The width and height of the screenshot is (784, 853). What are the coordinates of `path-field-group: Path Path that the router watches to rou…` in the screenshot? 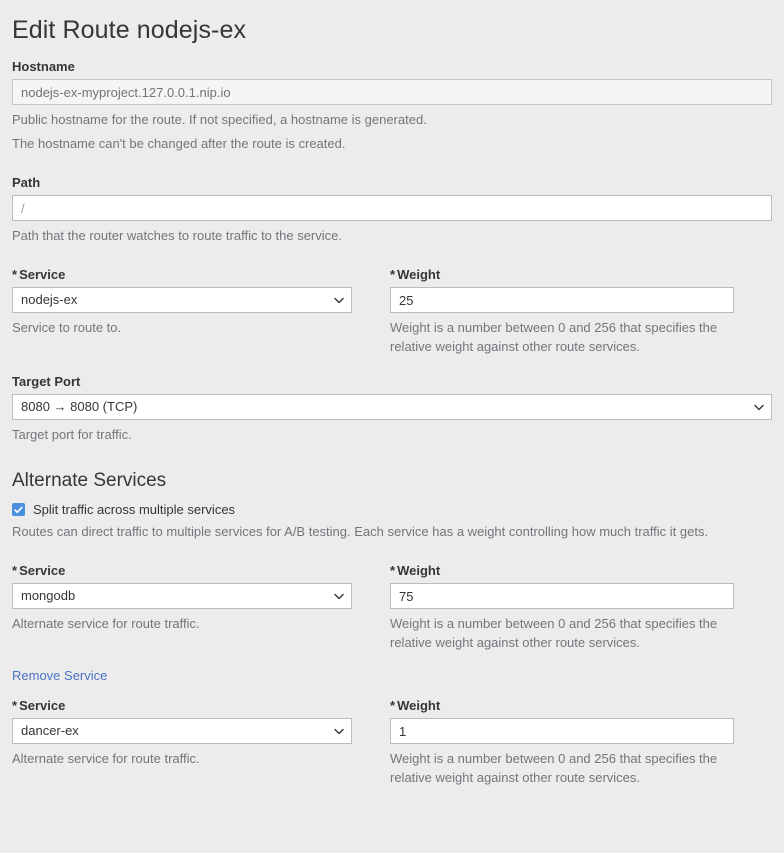 It's located at (392, 210).